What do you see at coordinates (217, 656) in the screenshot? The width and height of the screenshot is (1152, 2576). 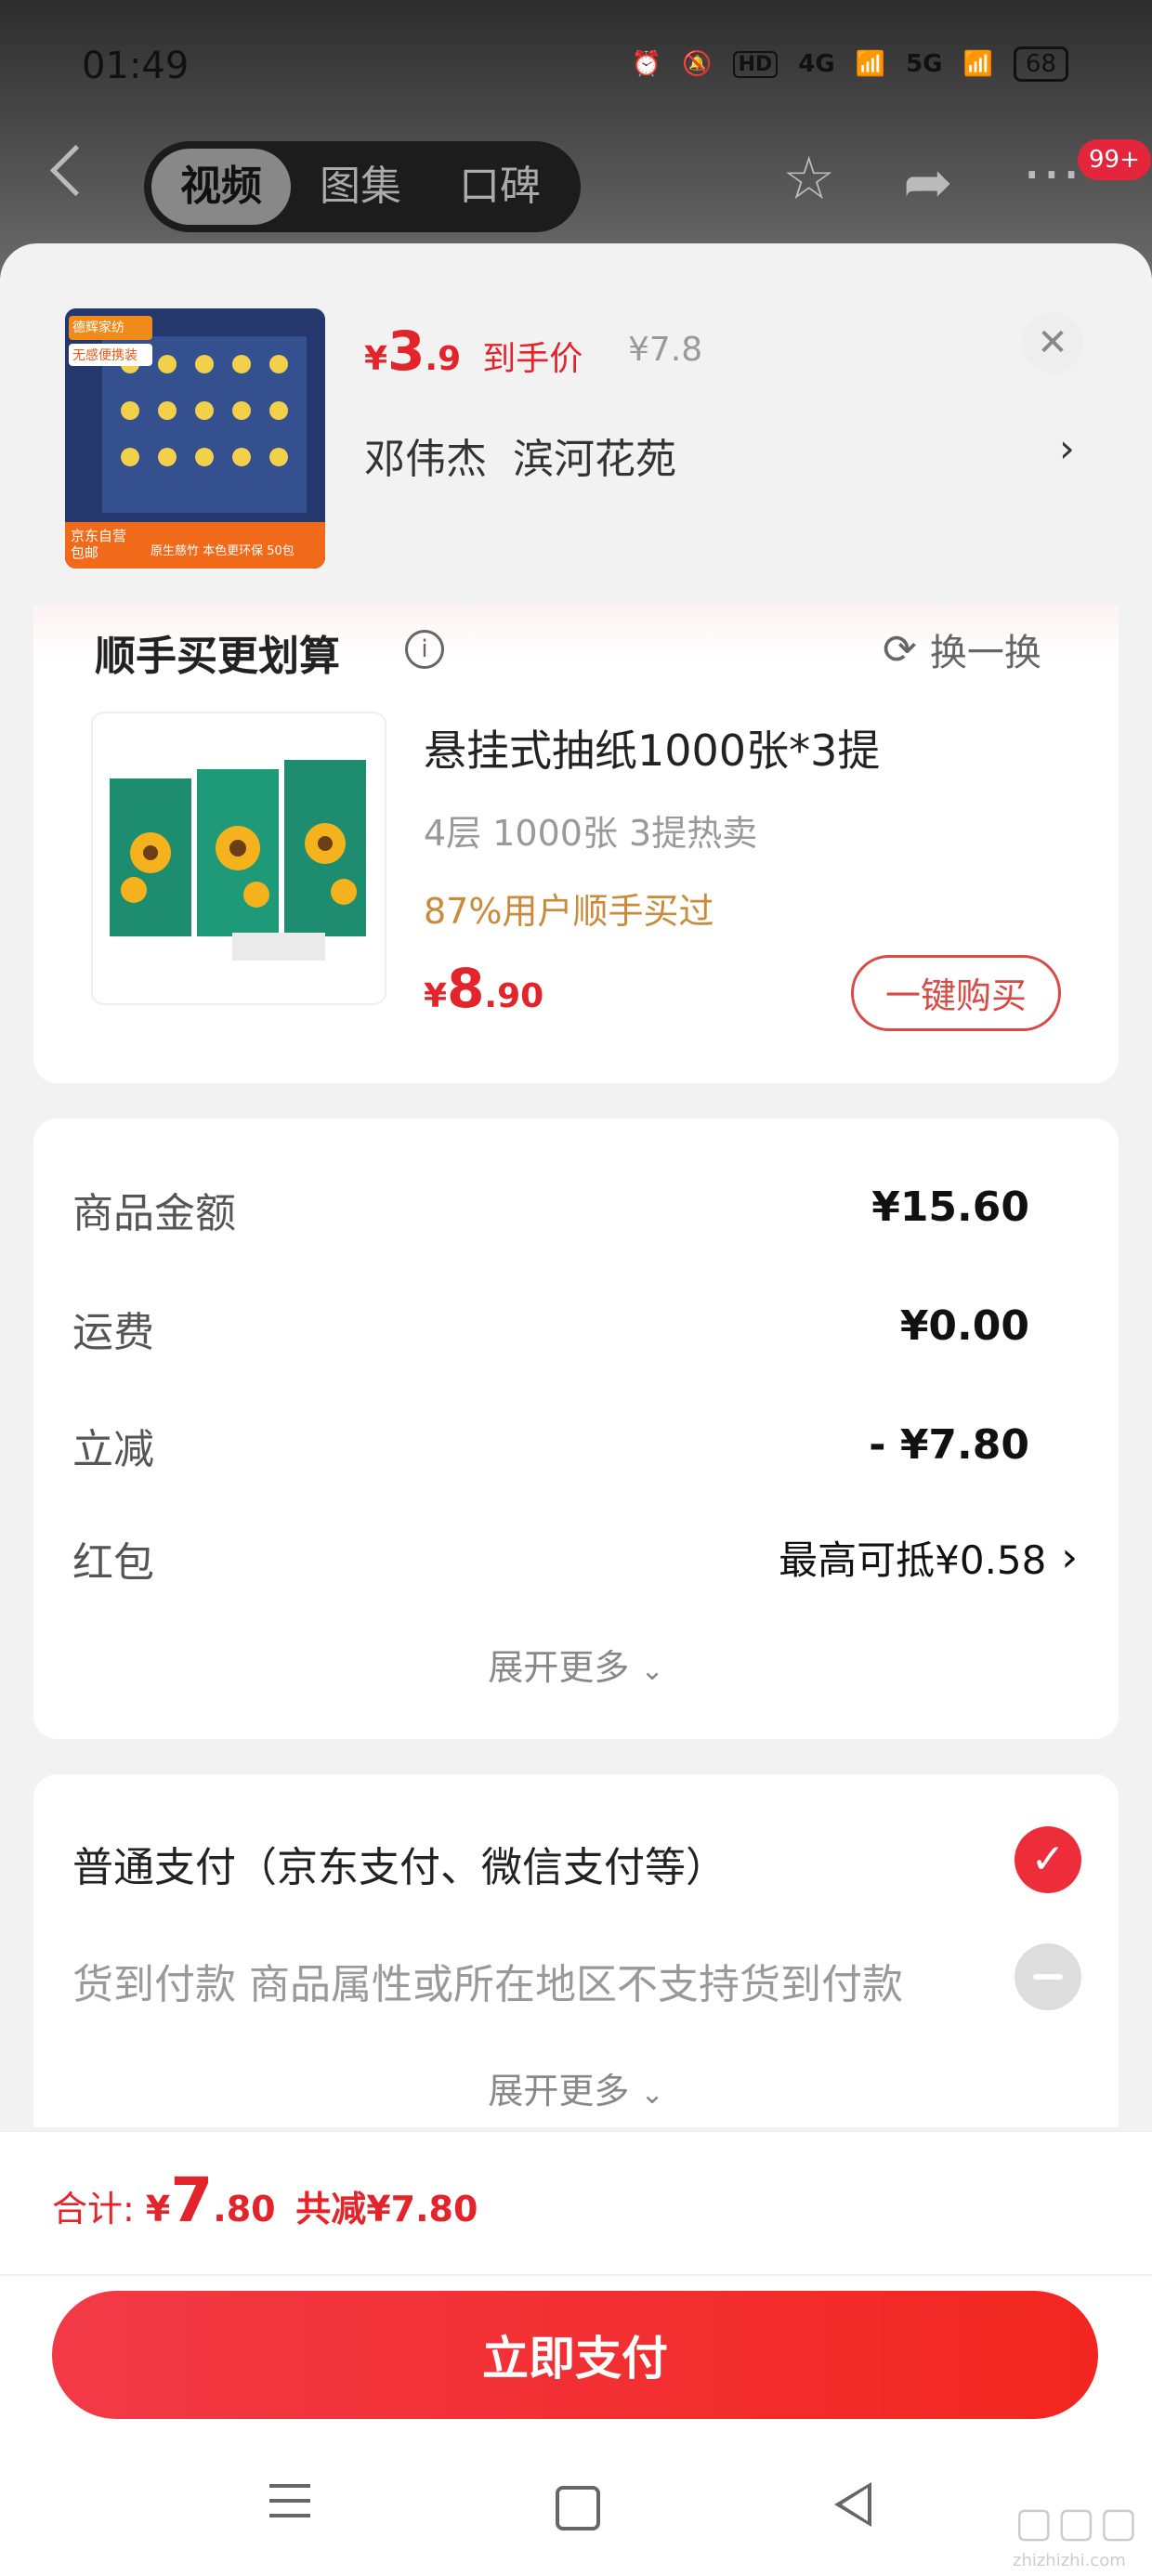 I see `addon-section-title: 顺手买更划算` at bounding box center [217, 656].